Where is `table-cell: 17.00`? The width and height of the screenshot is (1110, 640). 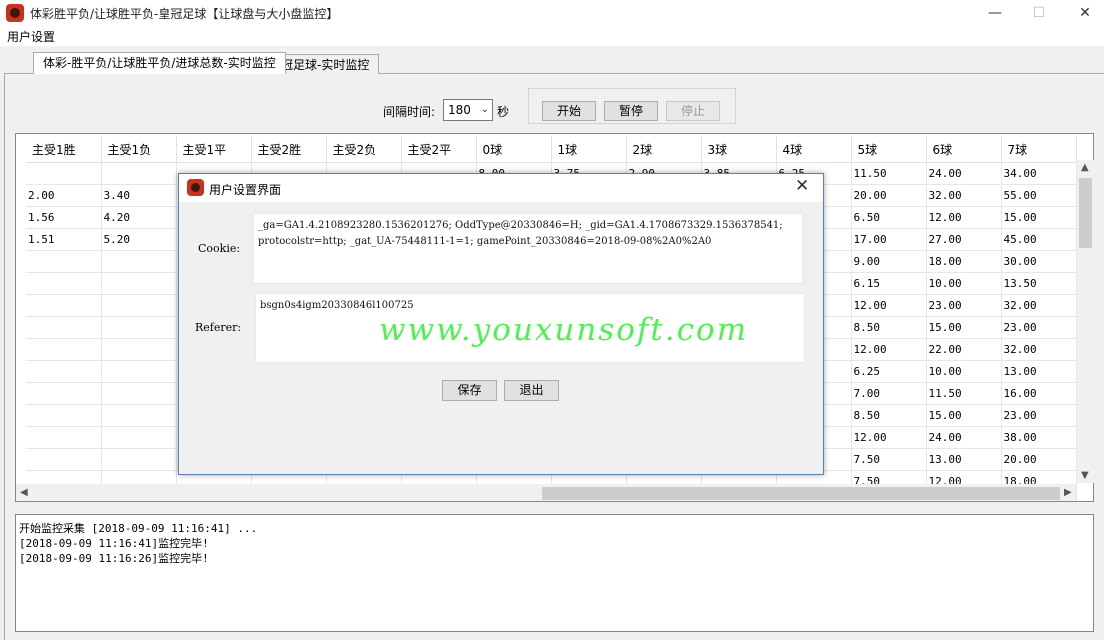
table-cell: 17.00 is located at coordinates (889, 239).